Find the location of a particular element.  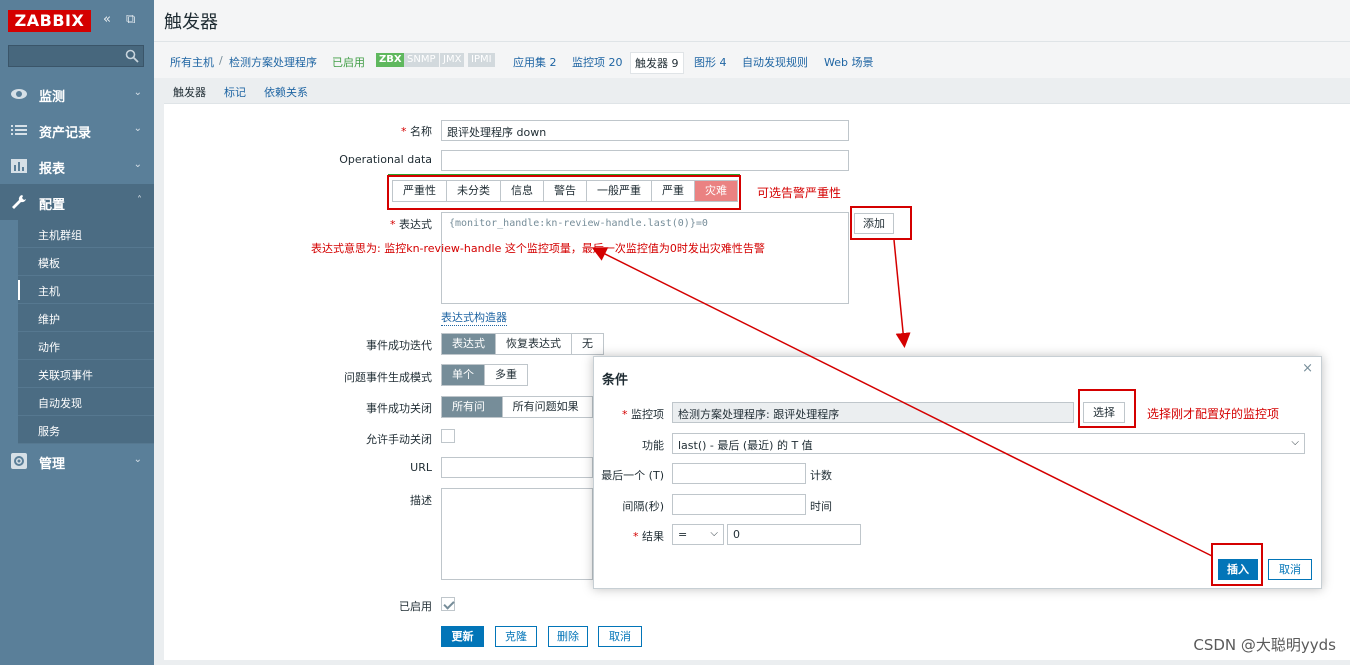

crumb-discovery-rules: 自动发现规则 is located at coordinates (775, 62).